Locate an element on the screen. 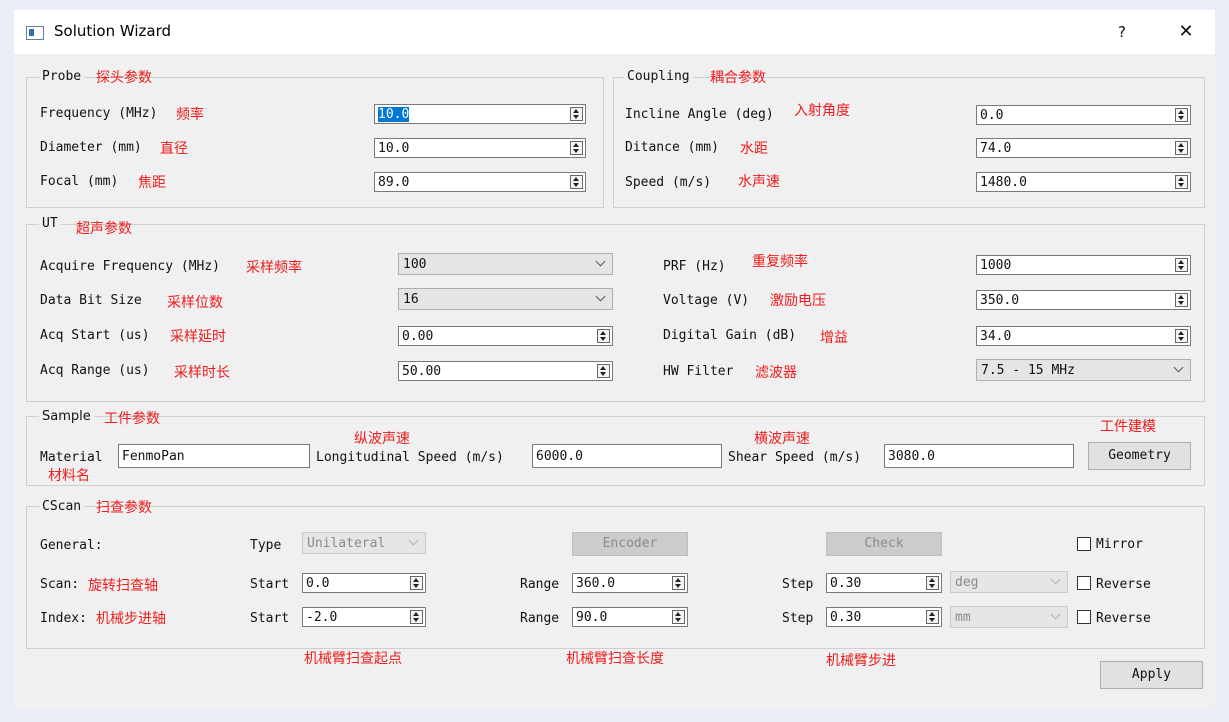 The width and height of the screenshot is (1229, 722). probe-note: 探头参数 is located at coordinates (124, 78).